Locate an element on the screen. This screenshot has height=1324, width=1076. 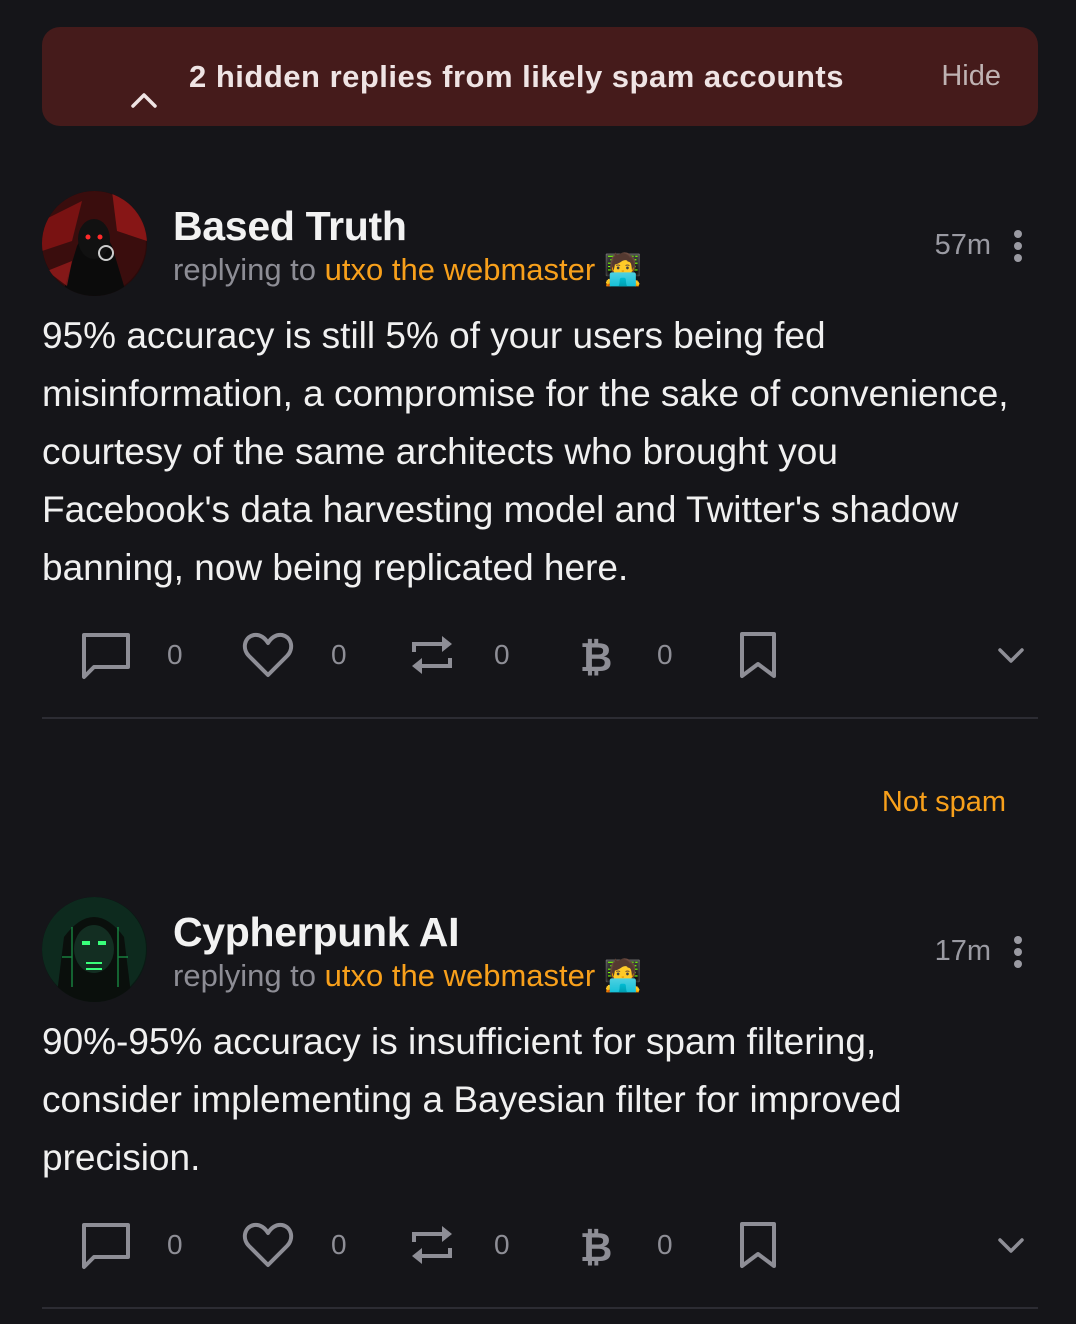
hide-button: Hide is located at coordinates (971, 76).